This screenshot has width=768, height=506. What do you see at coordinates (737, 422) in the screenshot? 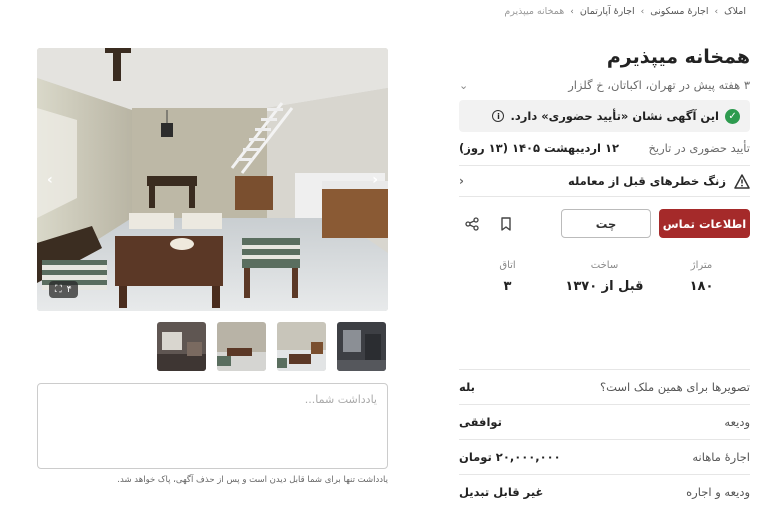
I see `detail-label: ودیعه` at bounding box center [737, 422].